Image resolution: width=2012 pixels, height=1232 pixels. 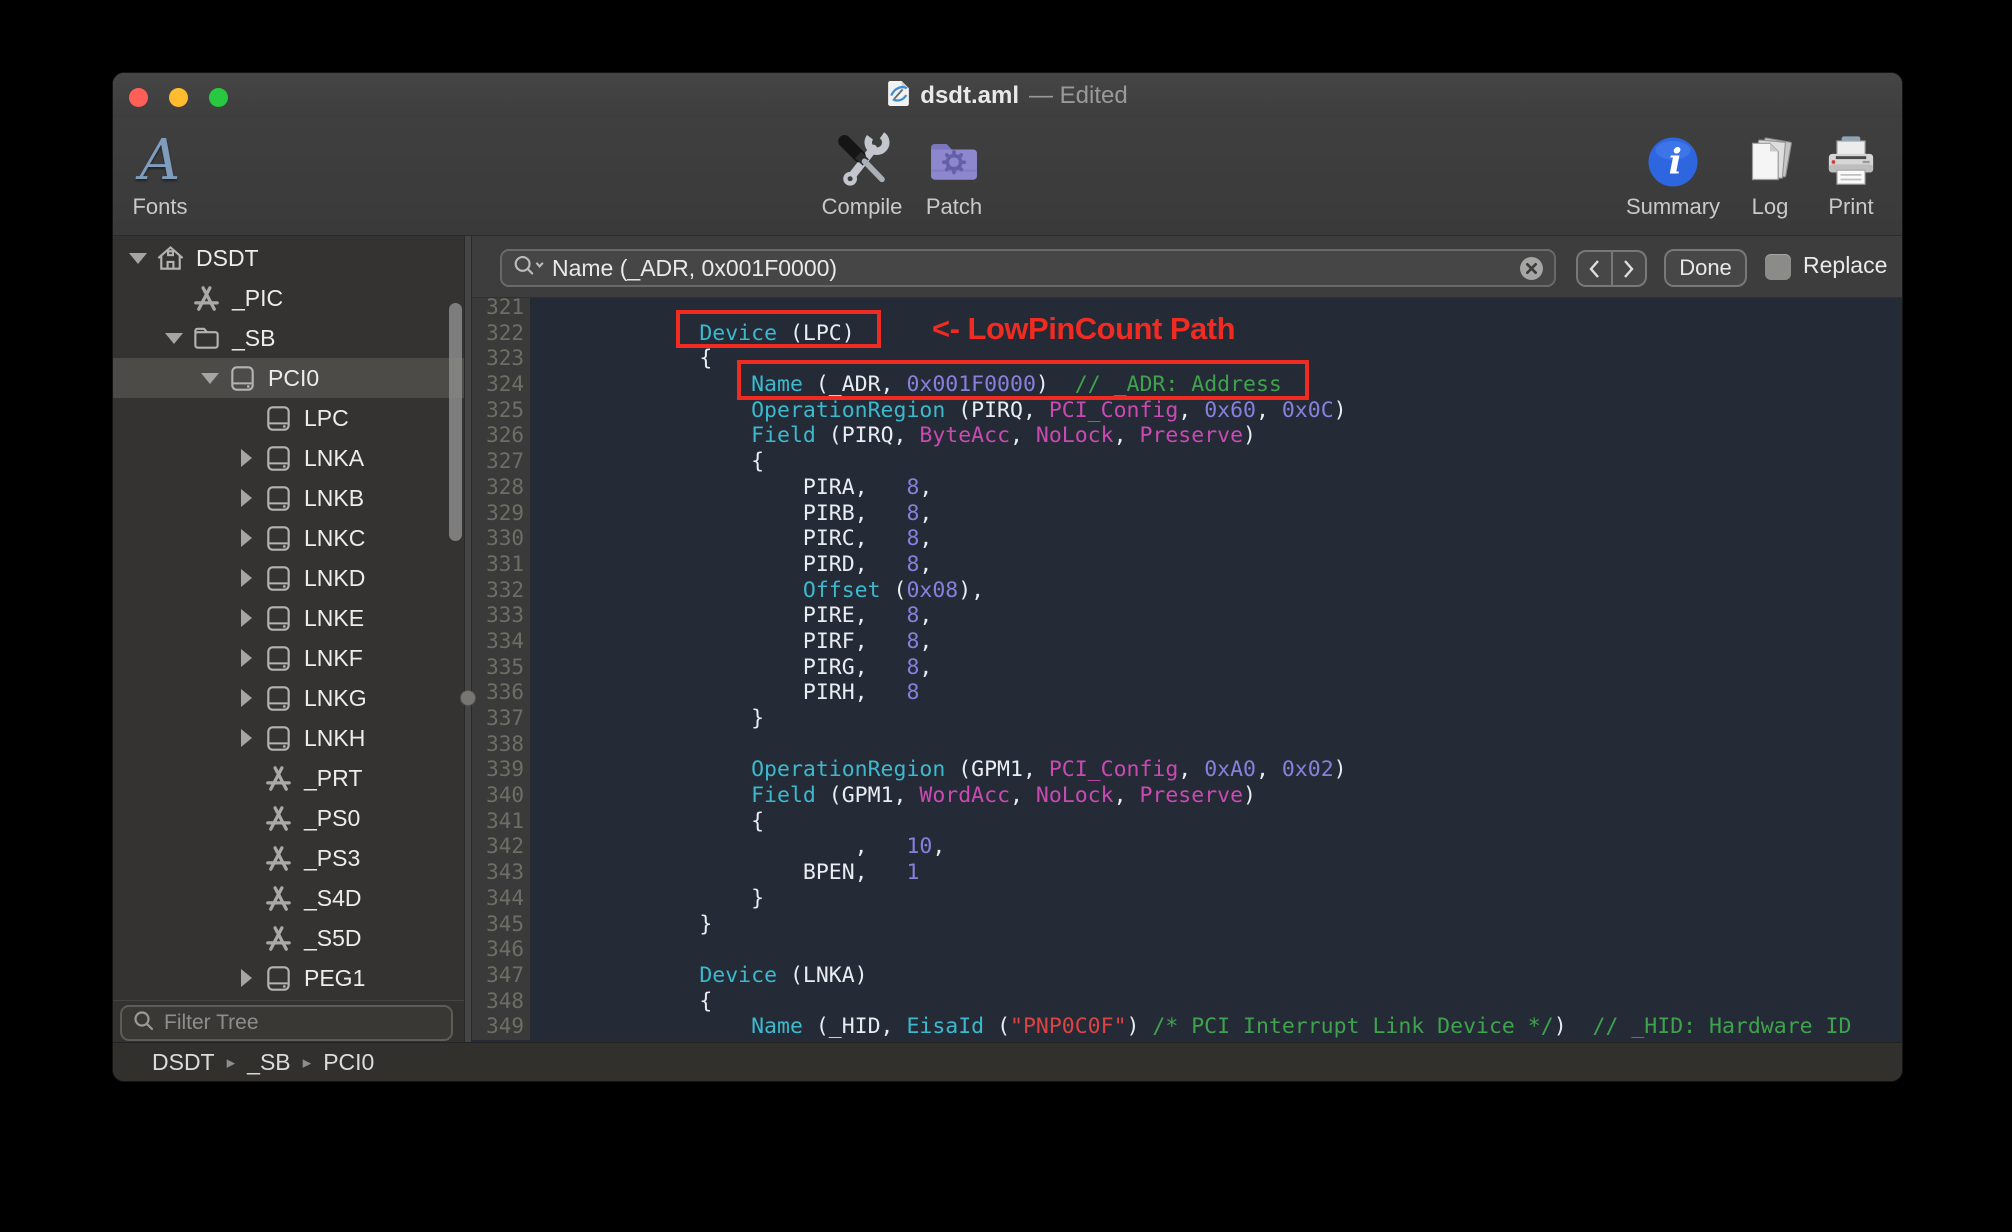 I want to click on tree-item-_s4d: _S4D, so click(x=288, y=898).